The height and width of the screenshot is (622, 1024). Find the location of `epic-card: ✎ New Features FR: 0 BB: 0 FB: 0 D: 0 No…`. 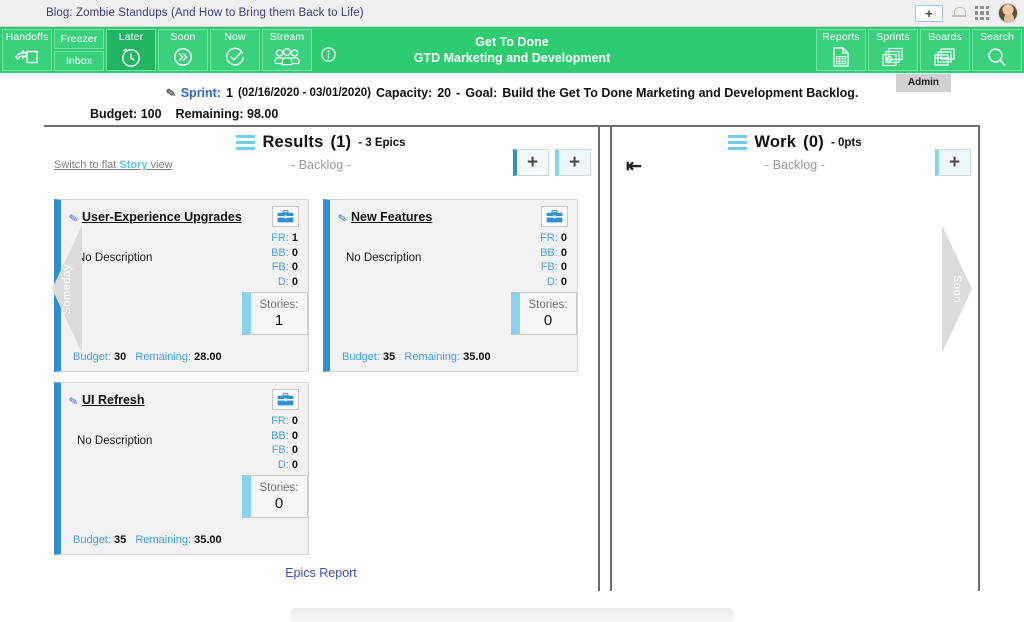

epic-card: ✎ New Features FR: 0 BB: 0 FB: 0 D: 0 No… is located at coordinates (450, 285).